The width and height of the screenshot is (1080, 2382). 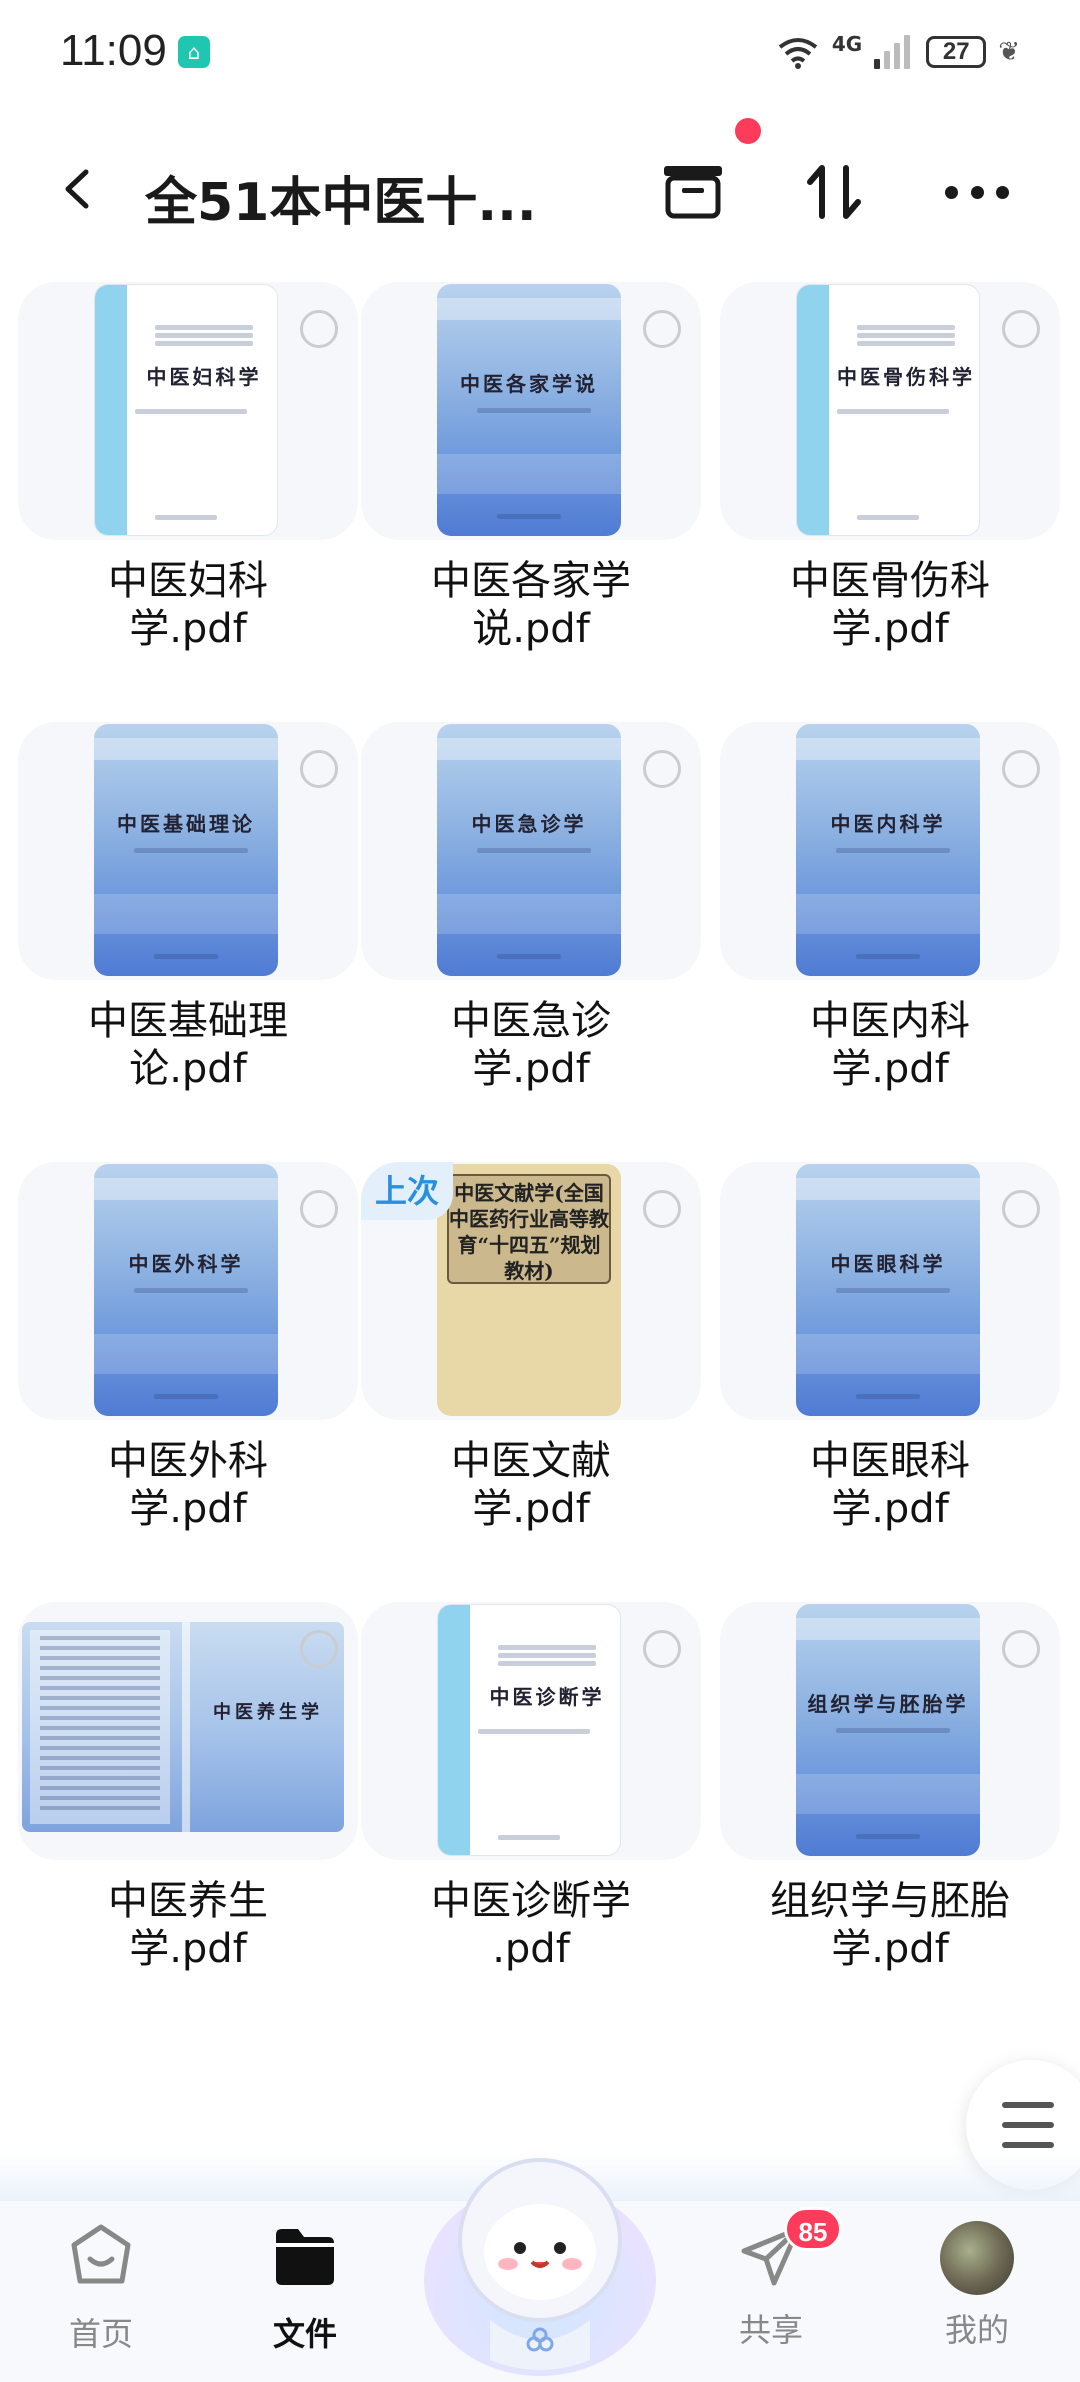 I want to click on file-card: 中医骨伤科学中医骨伤科 学.pdf, so click(x=890, y=492).